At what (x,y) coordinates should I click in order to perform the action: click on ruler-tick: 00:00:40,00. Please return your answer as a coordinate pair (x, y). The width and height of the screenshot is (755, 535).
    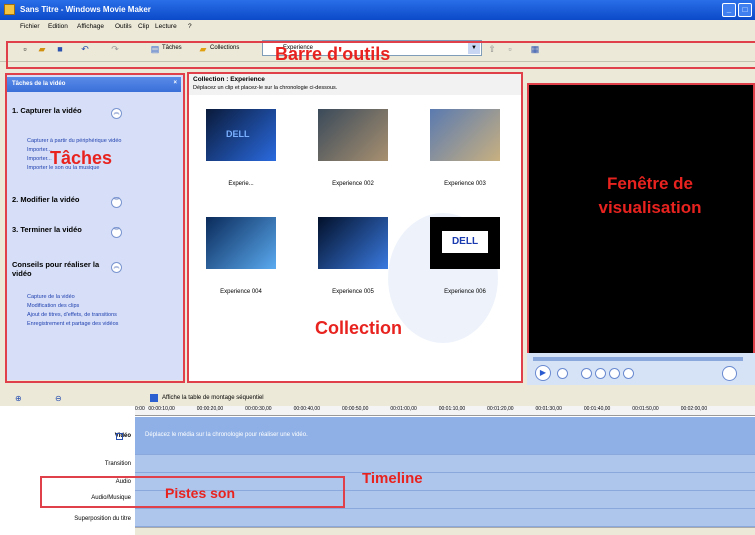
    Looking at the image, I should click on (306, 409).